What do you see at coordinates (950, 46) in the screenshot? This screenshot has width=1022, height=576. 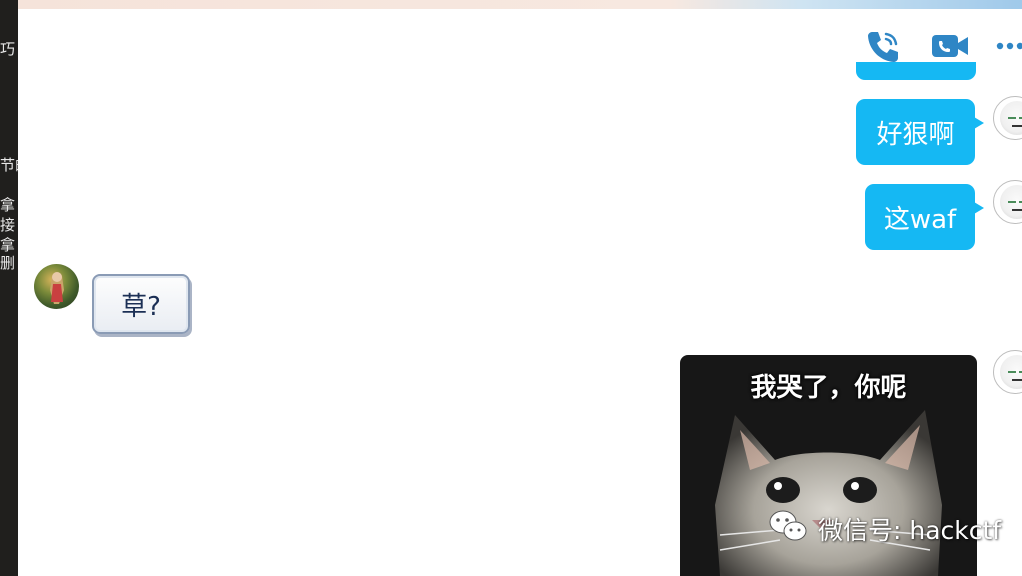 I see `video-call-icon` at bounding box center [950, 46].